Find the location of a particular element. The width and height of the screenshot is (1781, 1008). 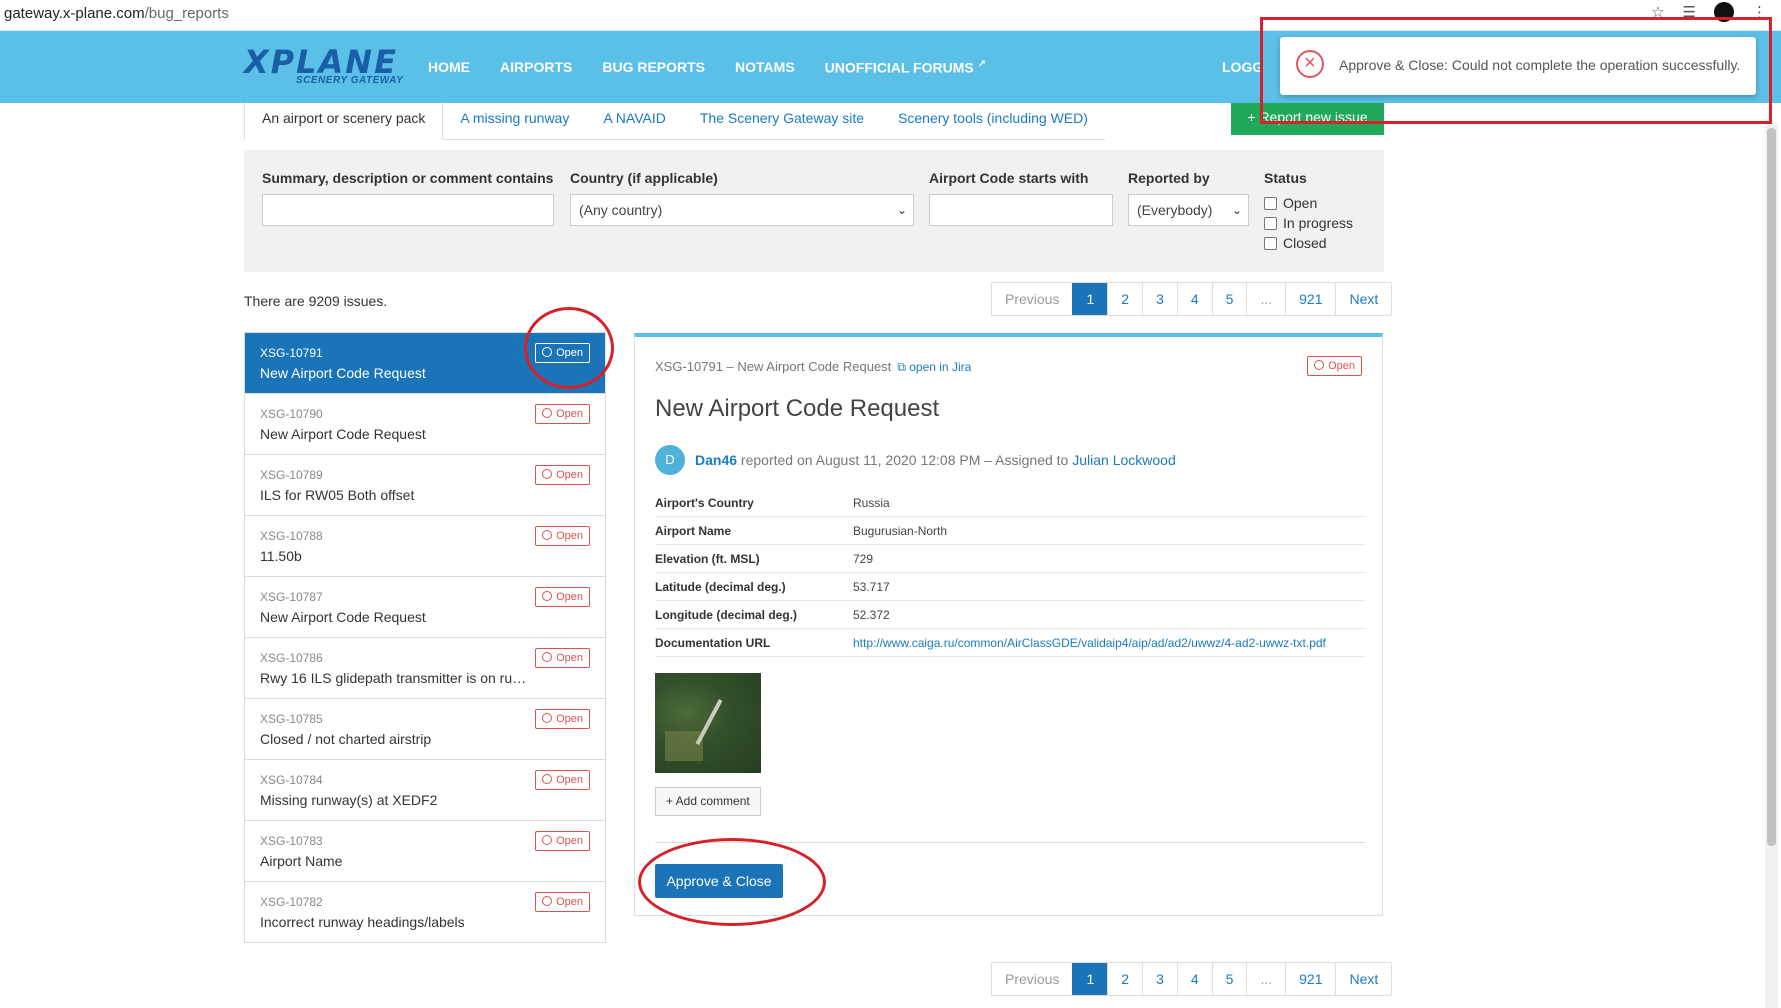

page-scrollbar is located at coordinates (1771, 566).